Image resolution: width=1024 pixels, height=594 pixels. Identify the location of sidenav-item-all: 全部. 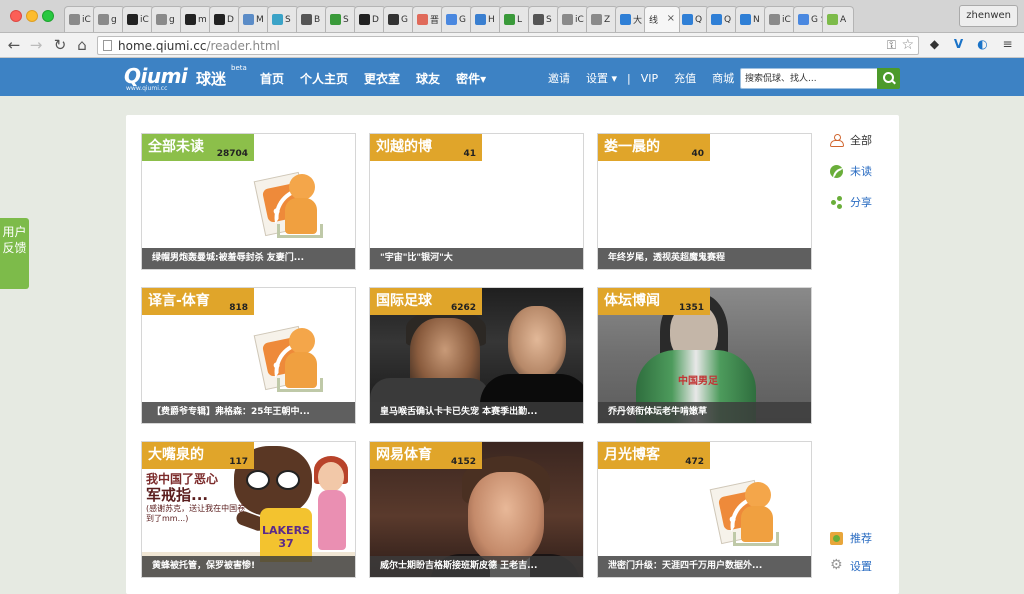
(851, 140).